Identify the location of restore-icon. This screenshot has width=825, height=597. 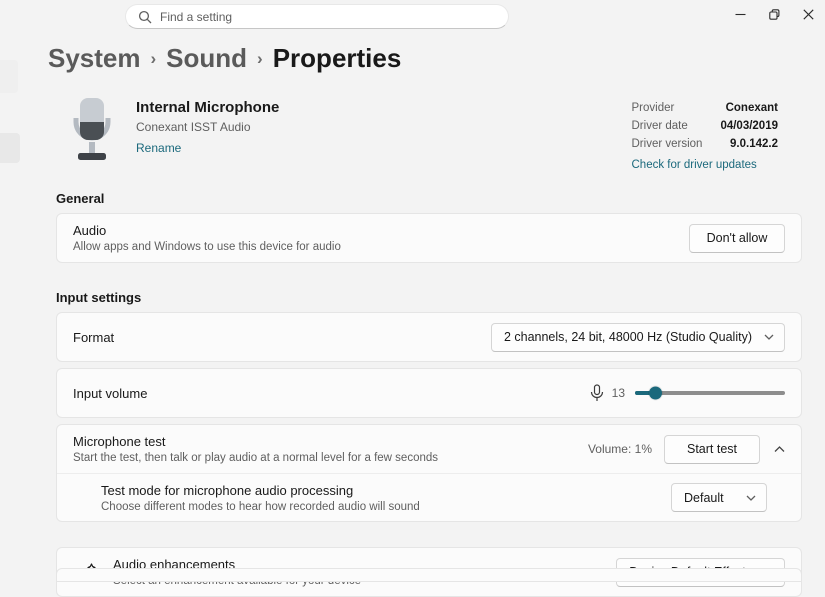
(773, 14).